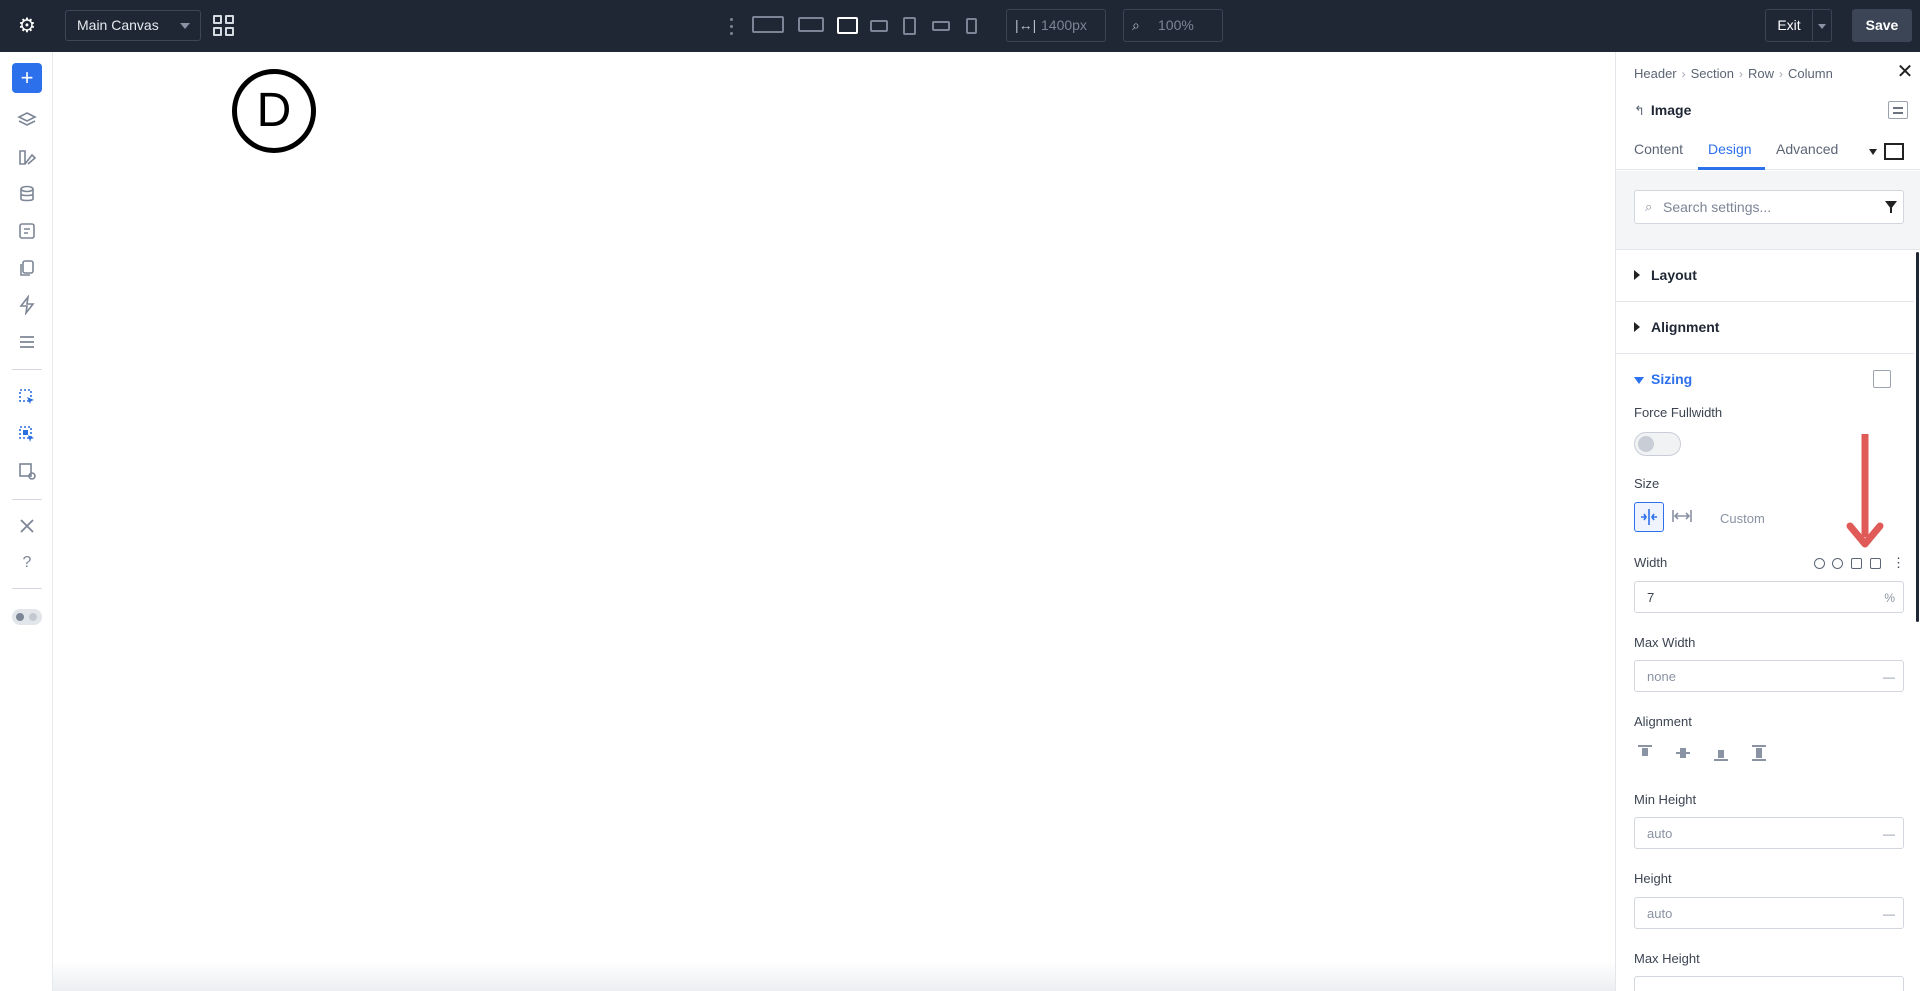 Image resolution: width=1920 pixels, height=991 pixels. Describe the element at coordinates (1651, 562) in the screenshot. I see `width-label: Width` at that location.